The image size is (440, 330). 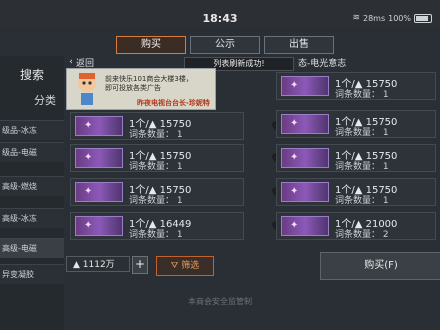 What do you see at coordinates (177, 158) in the screenshot?
I see `listing-left-1: ✦ 1个/▲ 15750 词条数量： 1 ♥` at bounding box center [177, 158].